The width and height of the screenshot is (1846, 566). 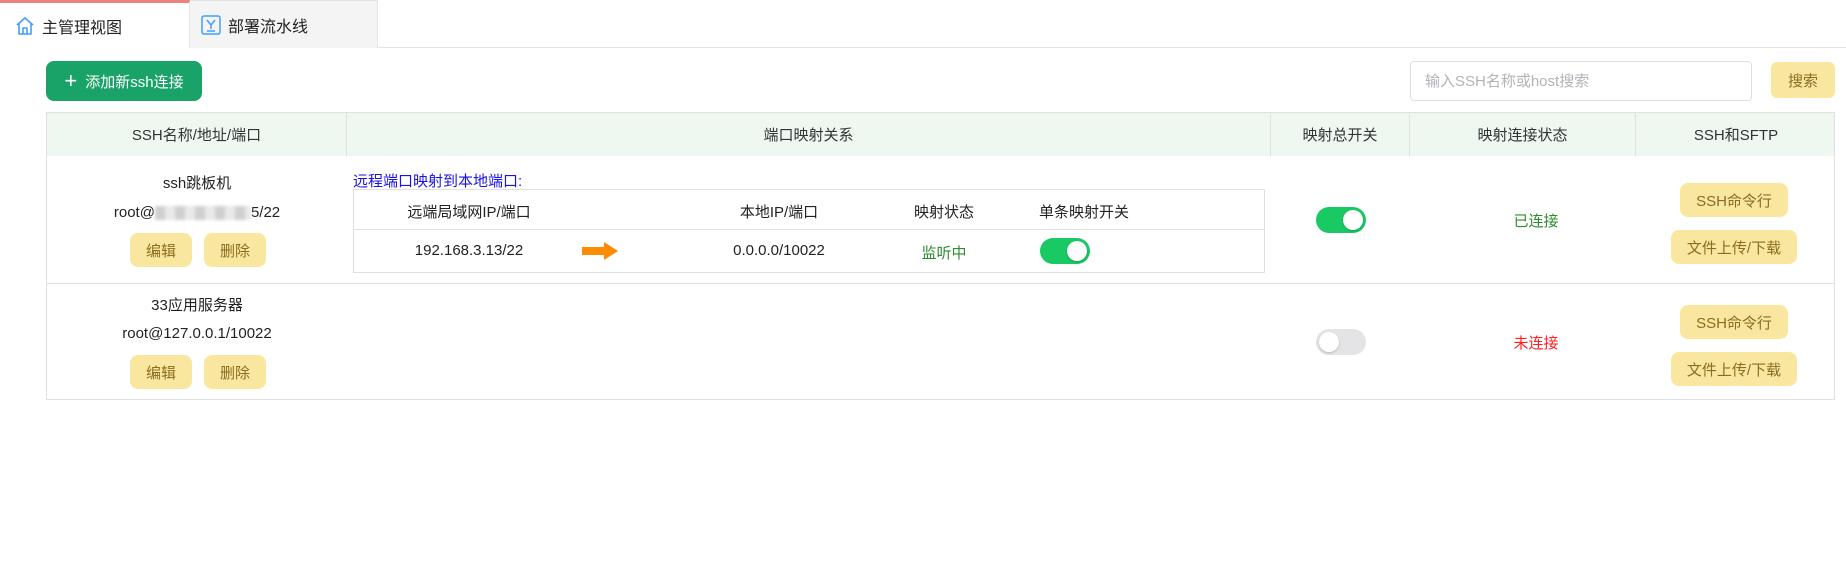 What do you see at coordinates (600, 252) in the screenshot?
I see `arrow-right-icon` at bounding box center [600, 252].